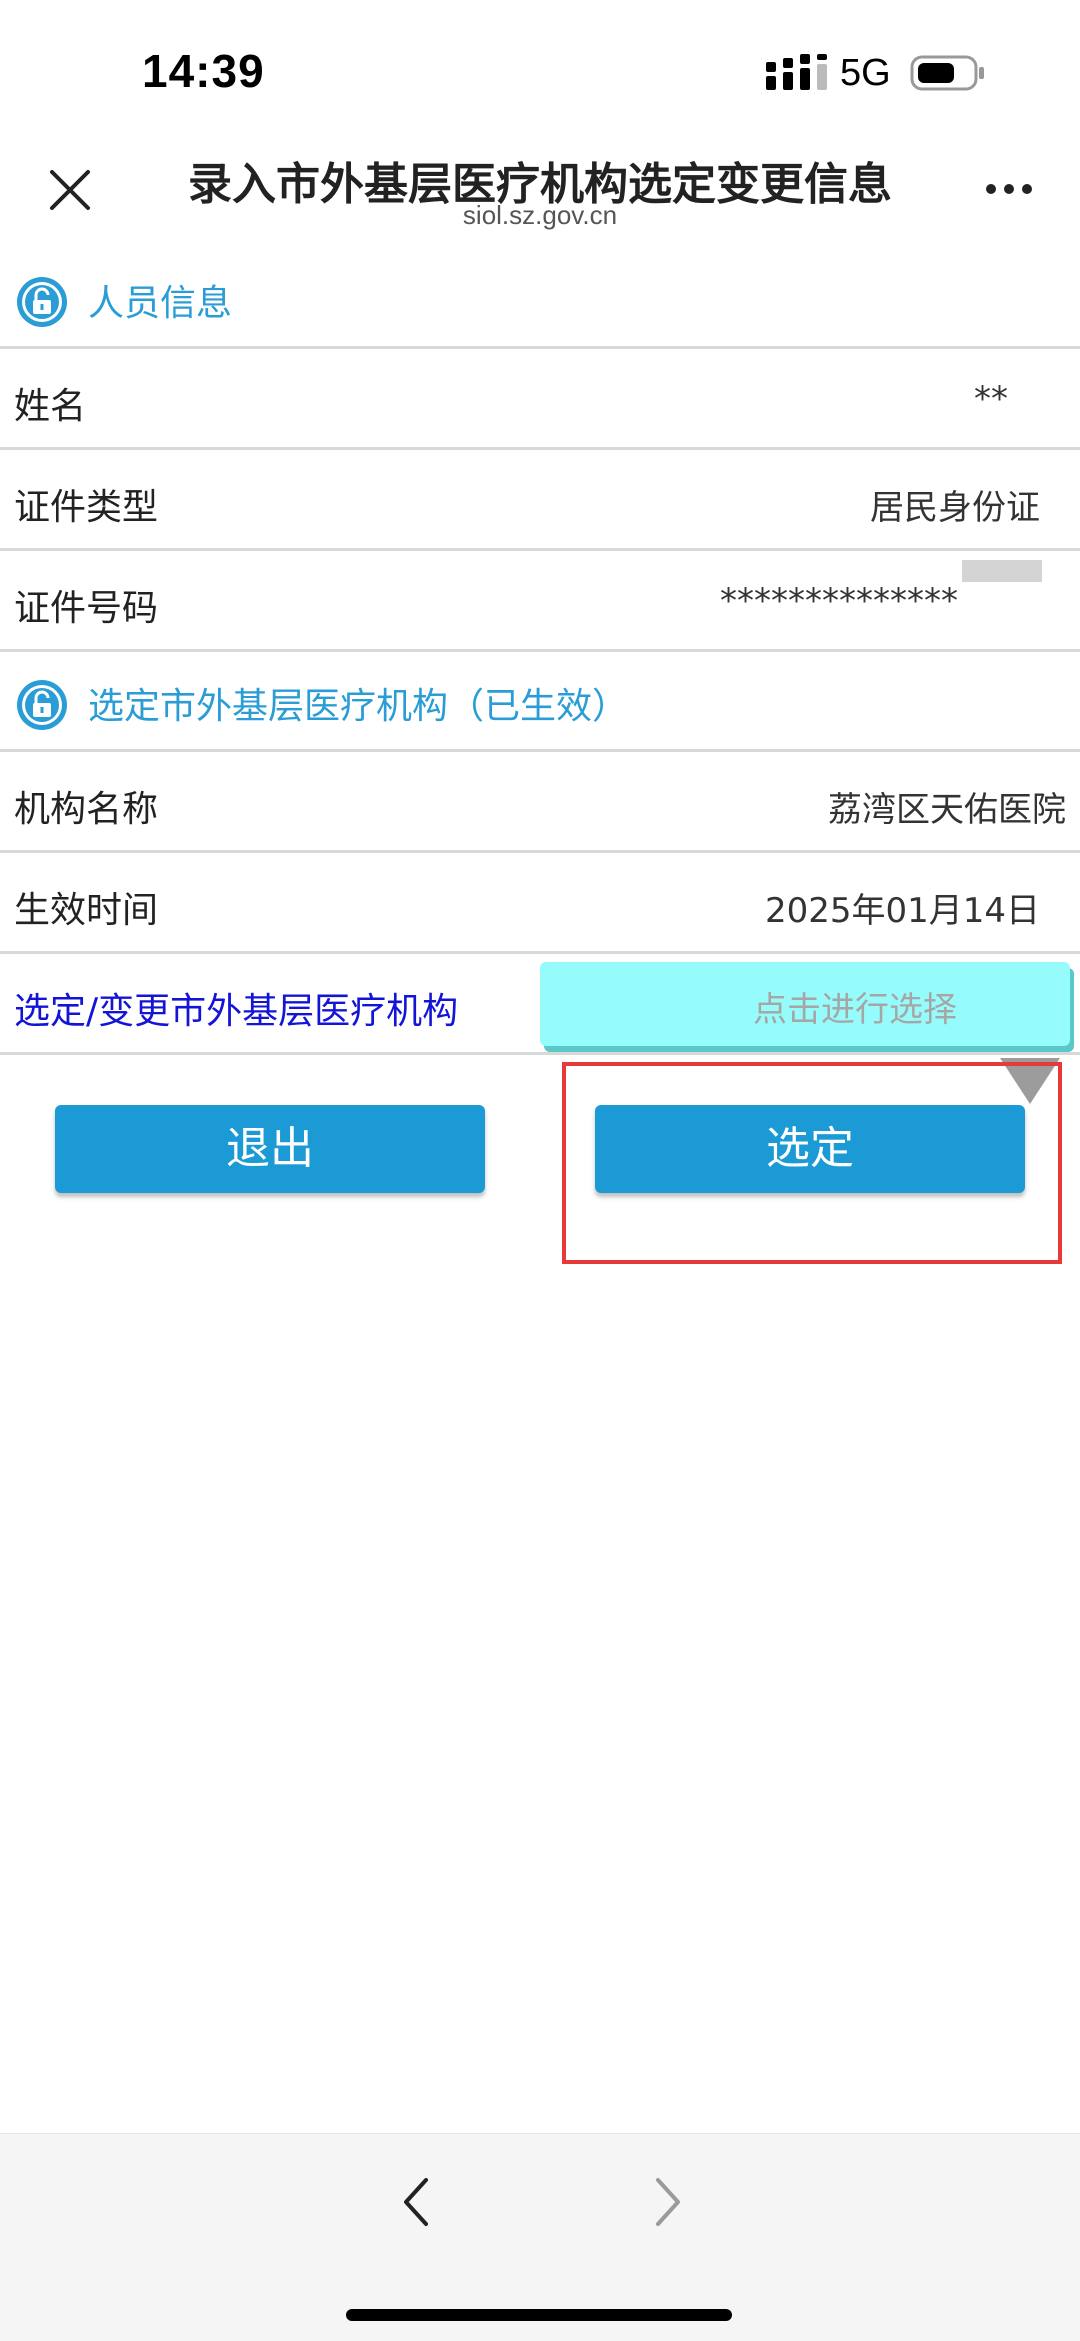  What do you see at coordinates (668, 2202) in the screenshot?
I see `forward-icon` at bounding box center [668, 2202].